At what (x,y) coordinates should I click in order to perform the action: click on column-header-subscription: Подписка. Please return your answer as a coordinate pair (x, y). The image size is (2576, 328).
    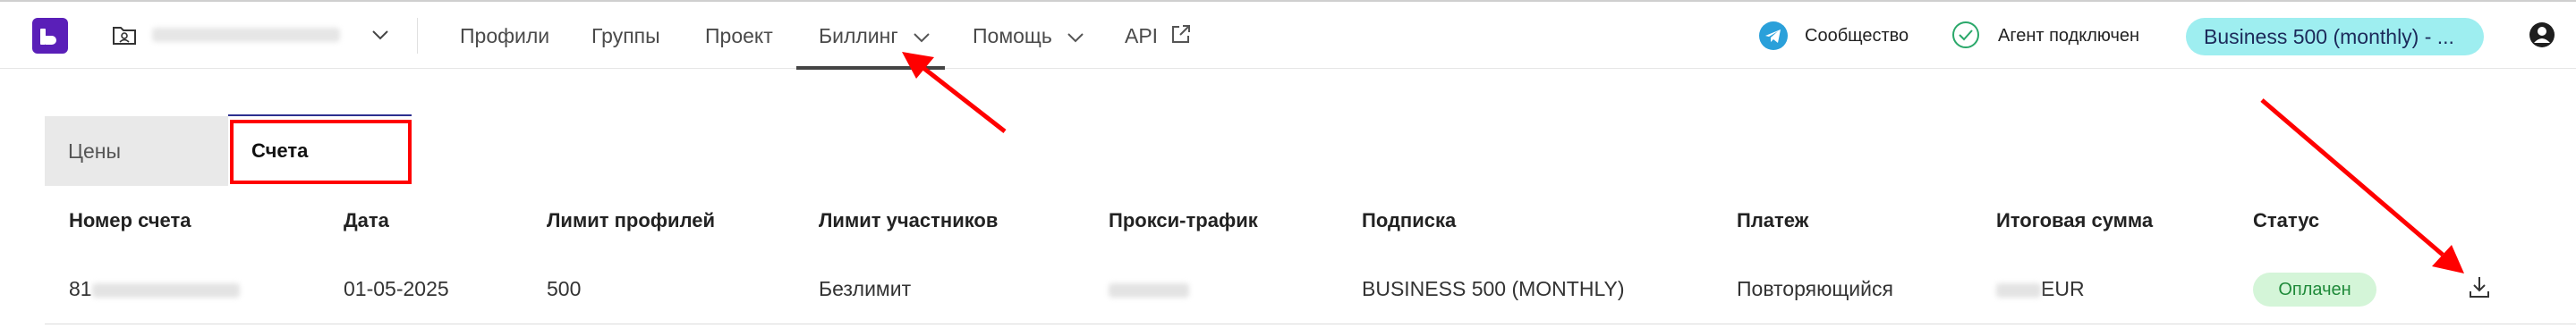
    Looking at the image, I should click on (1409, 220).